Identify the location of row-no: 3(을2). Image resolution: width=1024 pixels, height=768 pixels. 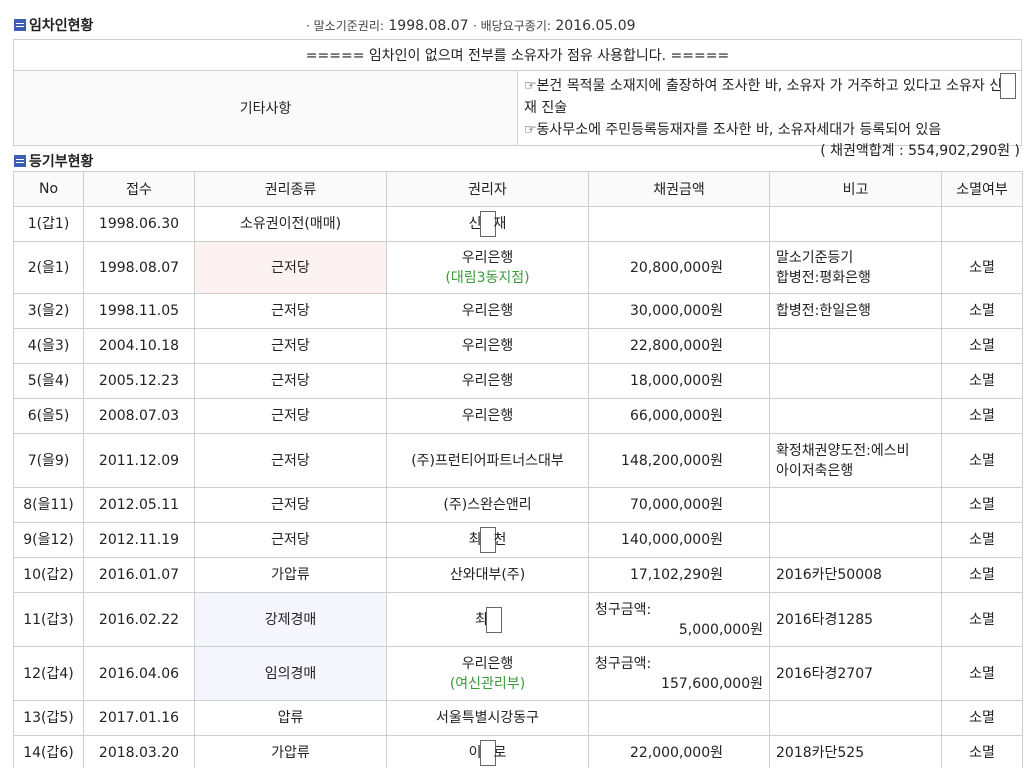
(48, 311).